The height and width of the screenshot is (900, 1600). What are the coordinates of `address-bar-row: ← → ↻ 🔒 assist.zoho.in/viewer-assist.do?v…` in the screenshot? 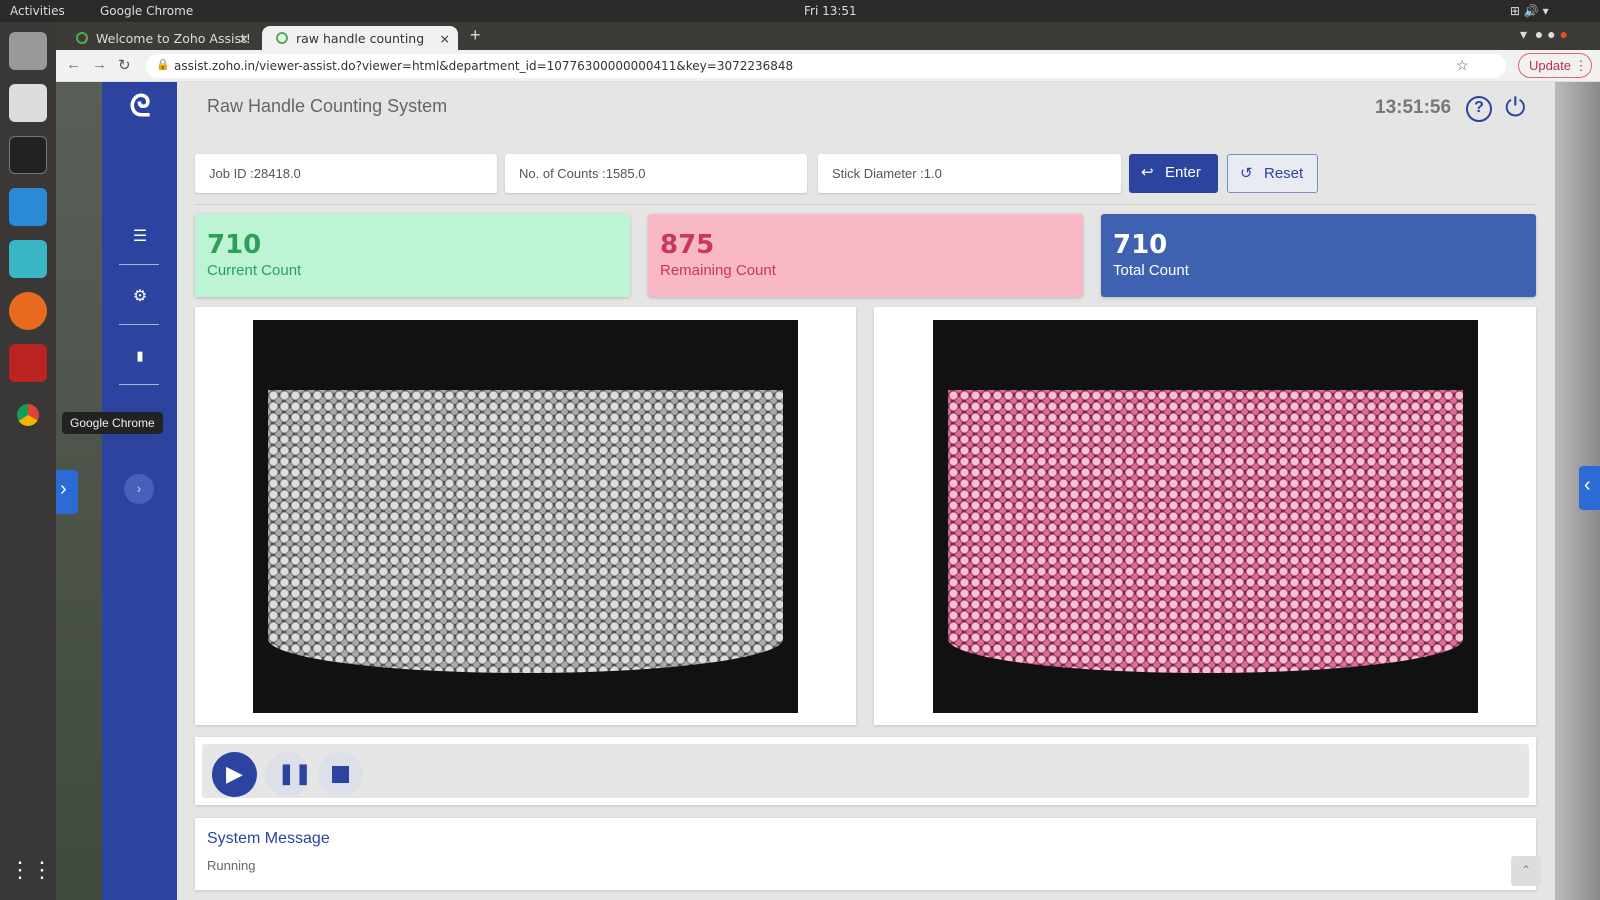 It's located at (828, 66).